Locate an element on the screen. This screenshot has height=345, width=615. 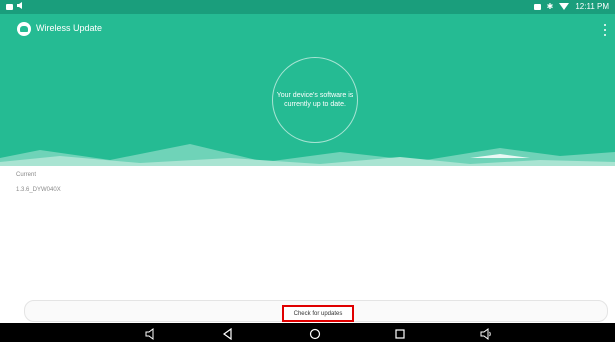
wifi-icon is located at coordinates (564, 6).